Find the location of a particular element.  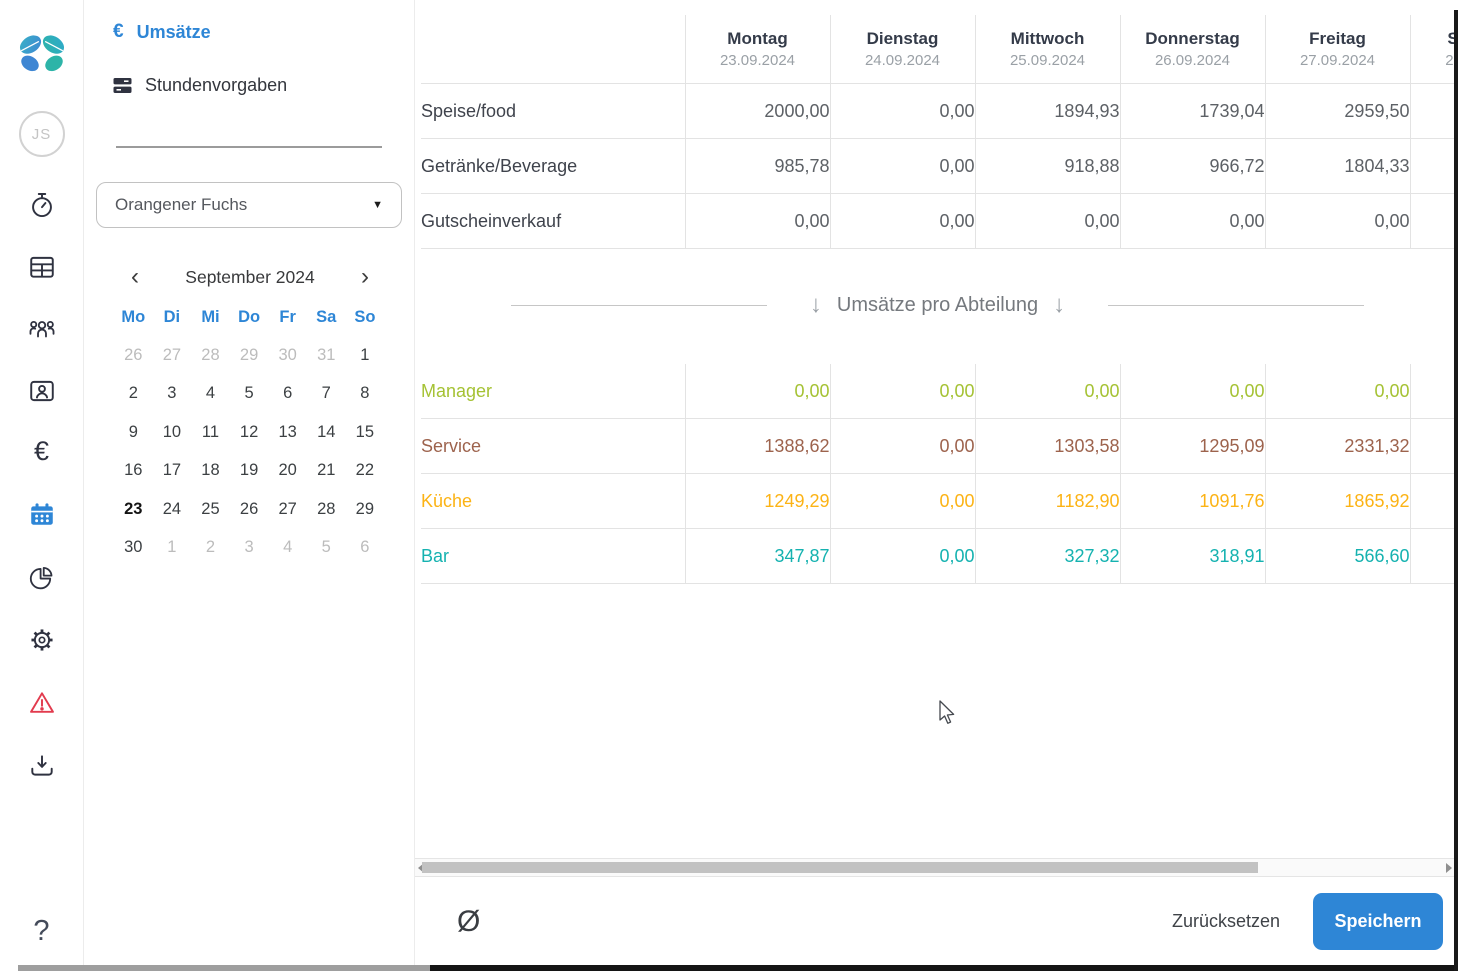

value-cell: 1303,58 is located at coordinates (1047, 446).